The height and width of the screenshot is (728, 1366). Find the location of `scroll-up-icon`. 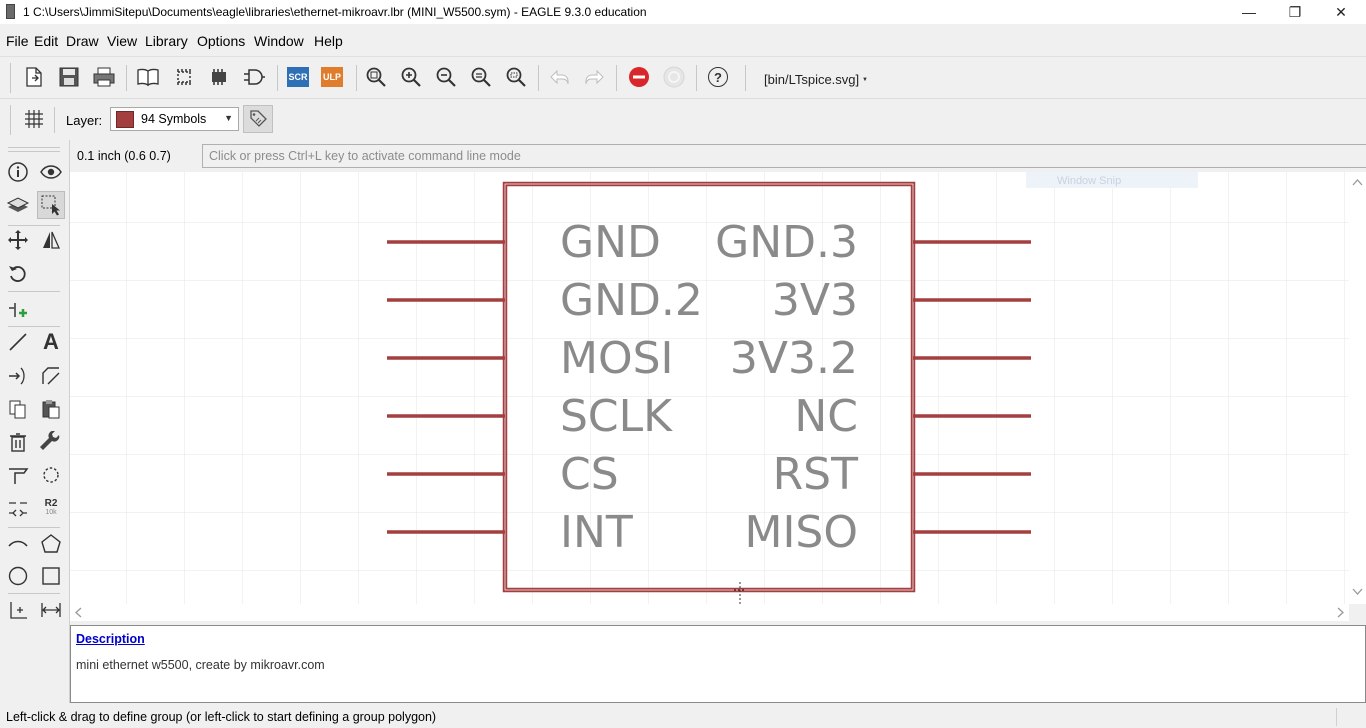

scroll-up-icon is located at coordinates (1357, 182).